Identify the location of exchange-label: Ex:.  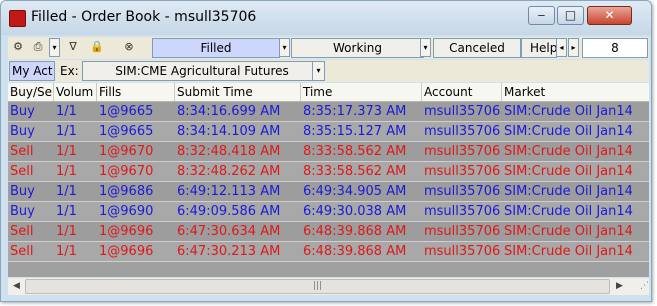
(69, 71).